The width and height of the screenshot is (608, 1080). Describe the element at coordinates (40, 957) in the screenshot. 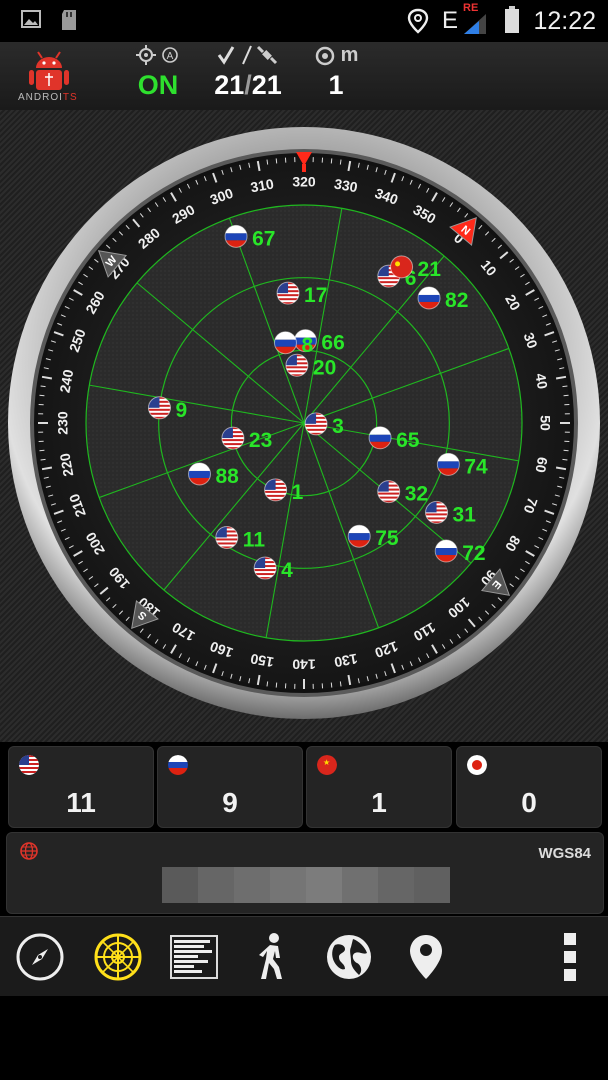

I see `compass-icon` at that location.